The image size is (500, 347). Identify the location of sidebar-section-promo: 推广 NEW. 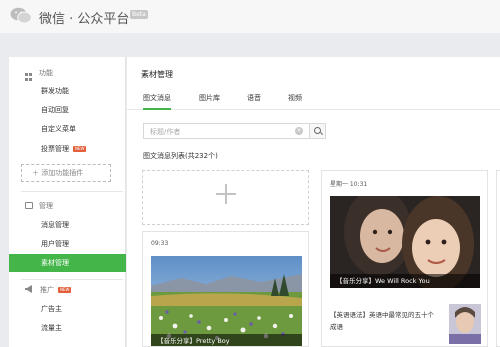
(48, 290).